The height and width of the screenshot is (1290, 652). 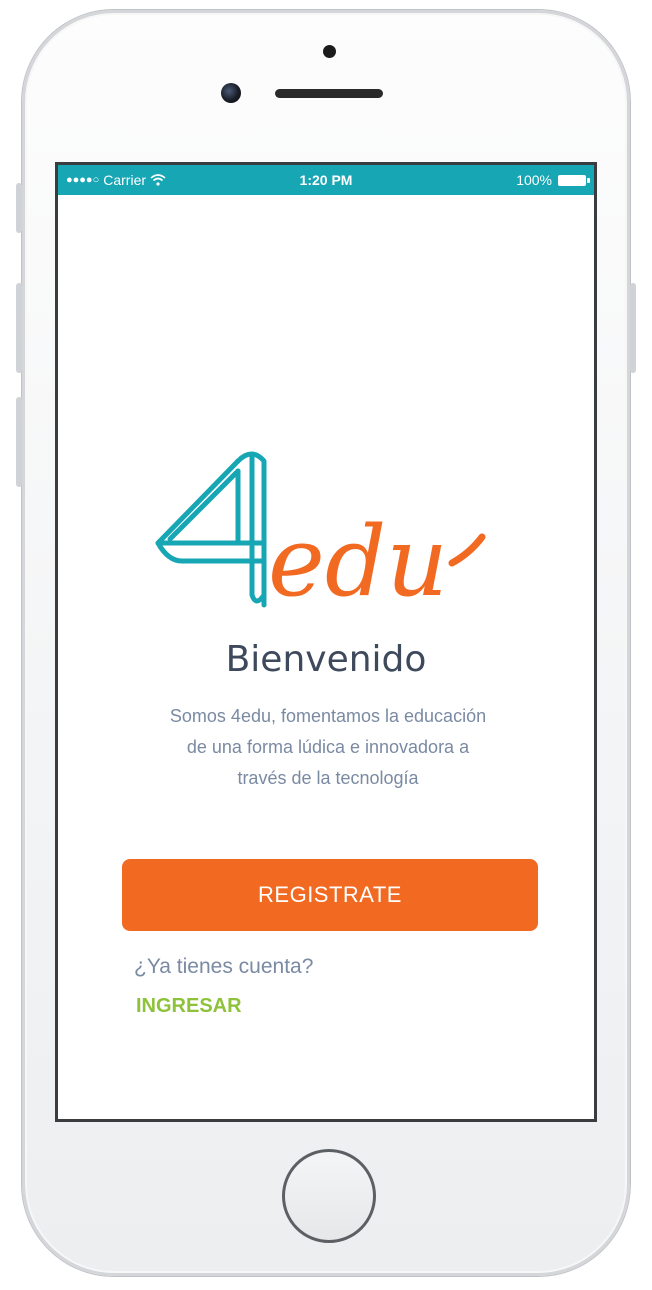 What do you see at coordinates (19, 442) in the screenshot?
I see `volume-down-button` at bounding box center [19, 442].